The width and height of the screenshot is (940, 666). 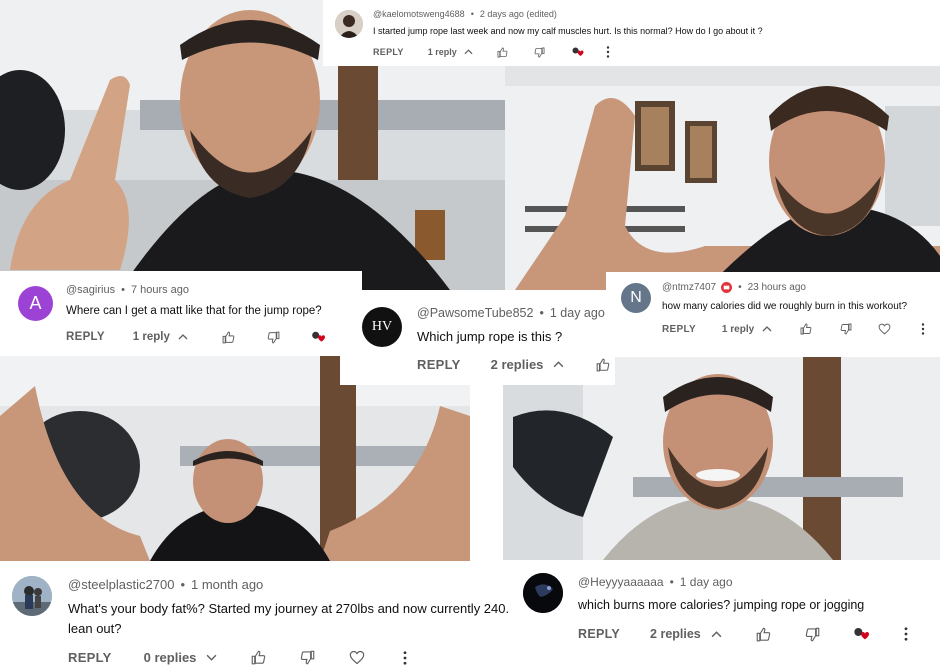 What do you see at coordinates (727, 287) in the screenshot?
I see `member-badge-icon` at bounding box center [727, 287].